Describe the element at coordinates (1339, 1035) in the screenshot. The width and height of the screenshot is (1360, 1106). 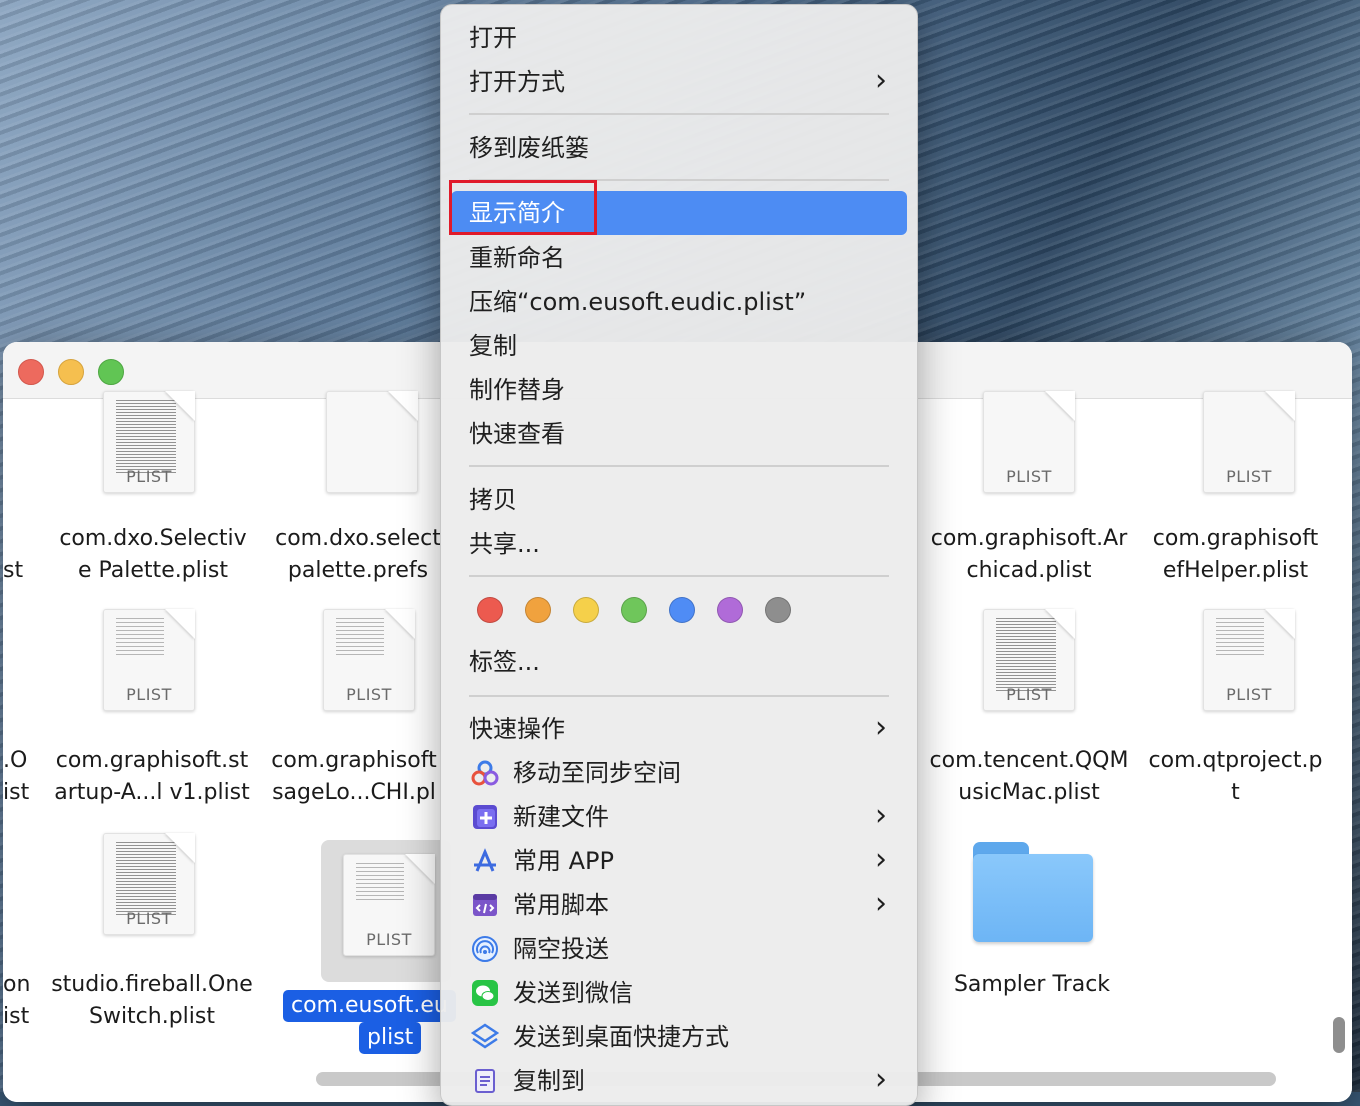
I see `vertical-scrollbar` at that location.